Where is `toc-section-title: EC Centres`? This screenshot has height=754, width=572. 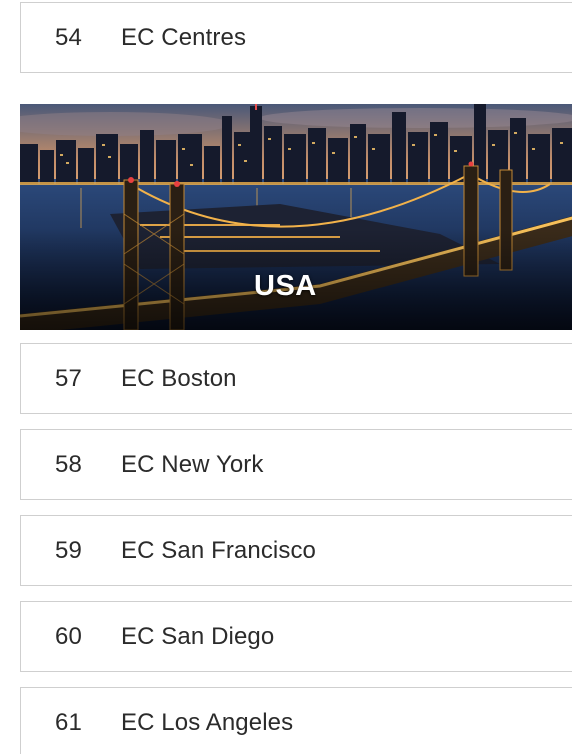 toc-section-title: EC Centres is located at coordinates (184, 37).